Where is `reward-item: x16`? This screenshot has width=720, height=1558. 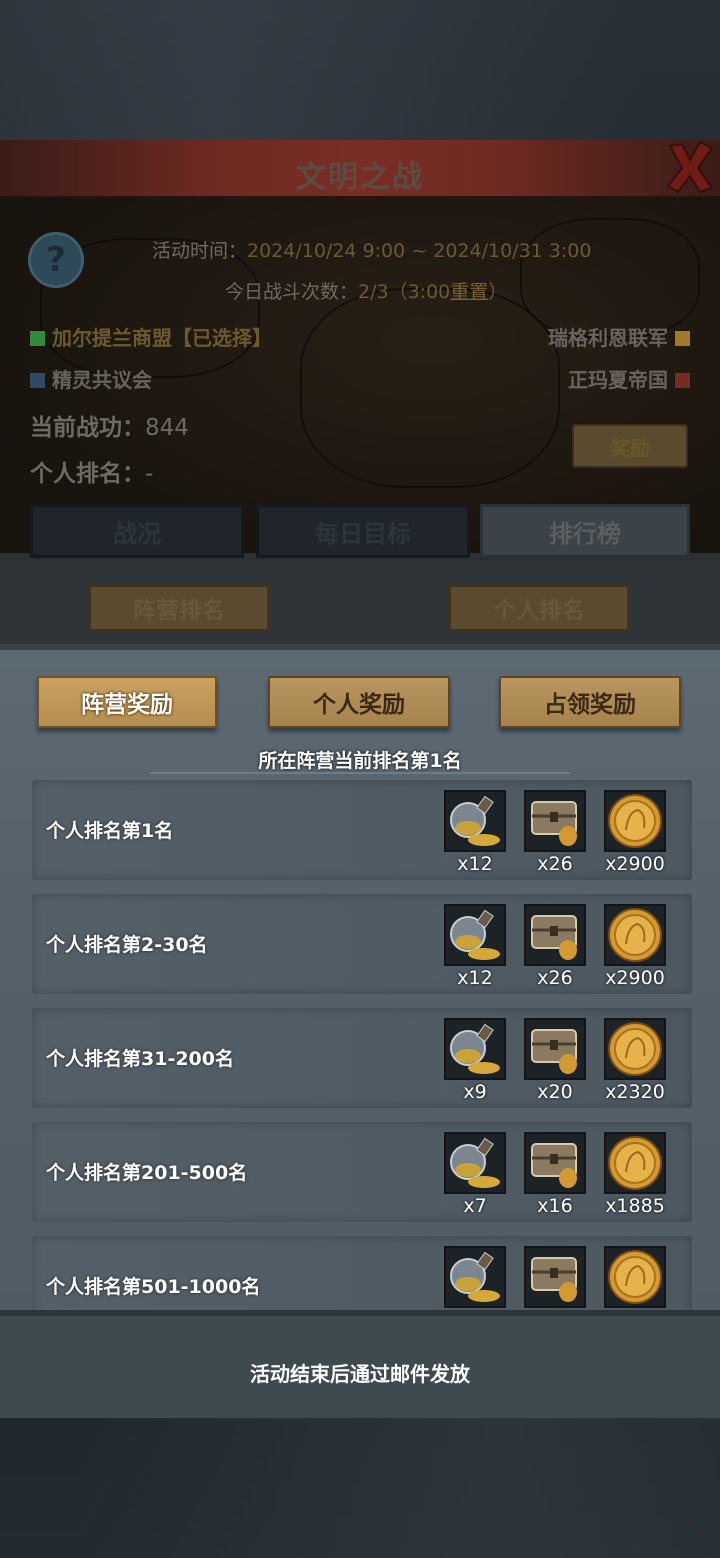 reward-item: x16 is located at coordinates (555, 1174).